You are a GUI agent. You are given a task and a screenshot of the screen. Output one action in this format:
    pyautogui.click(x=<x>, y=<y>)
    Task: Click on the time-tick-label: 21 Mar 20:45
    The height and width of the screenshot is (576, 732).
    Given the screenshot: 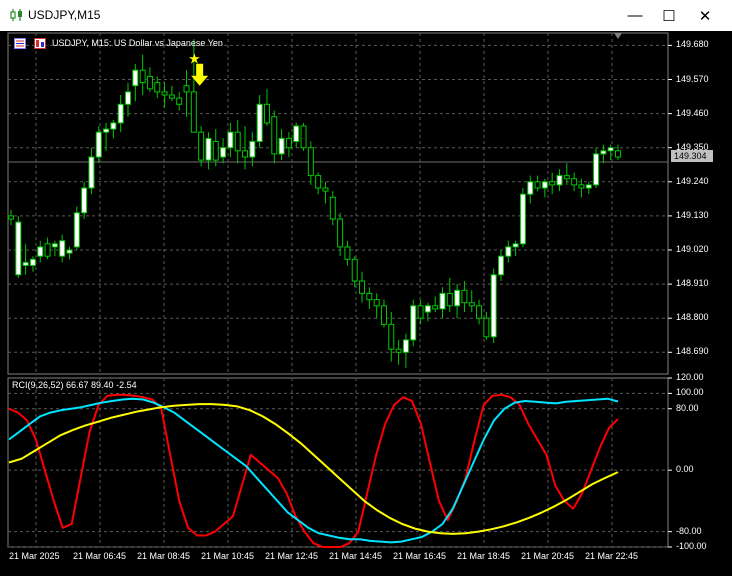 What is the action you would take?
    pyautogui.click(x=548, y=556)
    